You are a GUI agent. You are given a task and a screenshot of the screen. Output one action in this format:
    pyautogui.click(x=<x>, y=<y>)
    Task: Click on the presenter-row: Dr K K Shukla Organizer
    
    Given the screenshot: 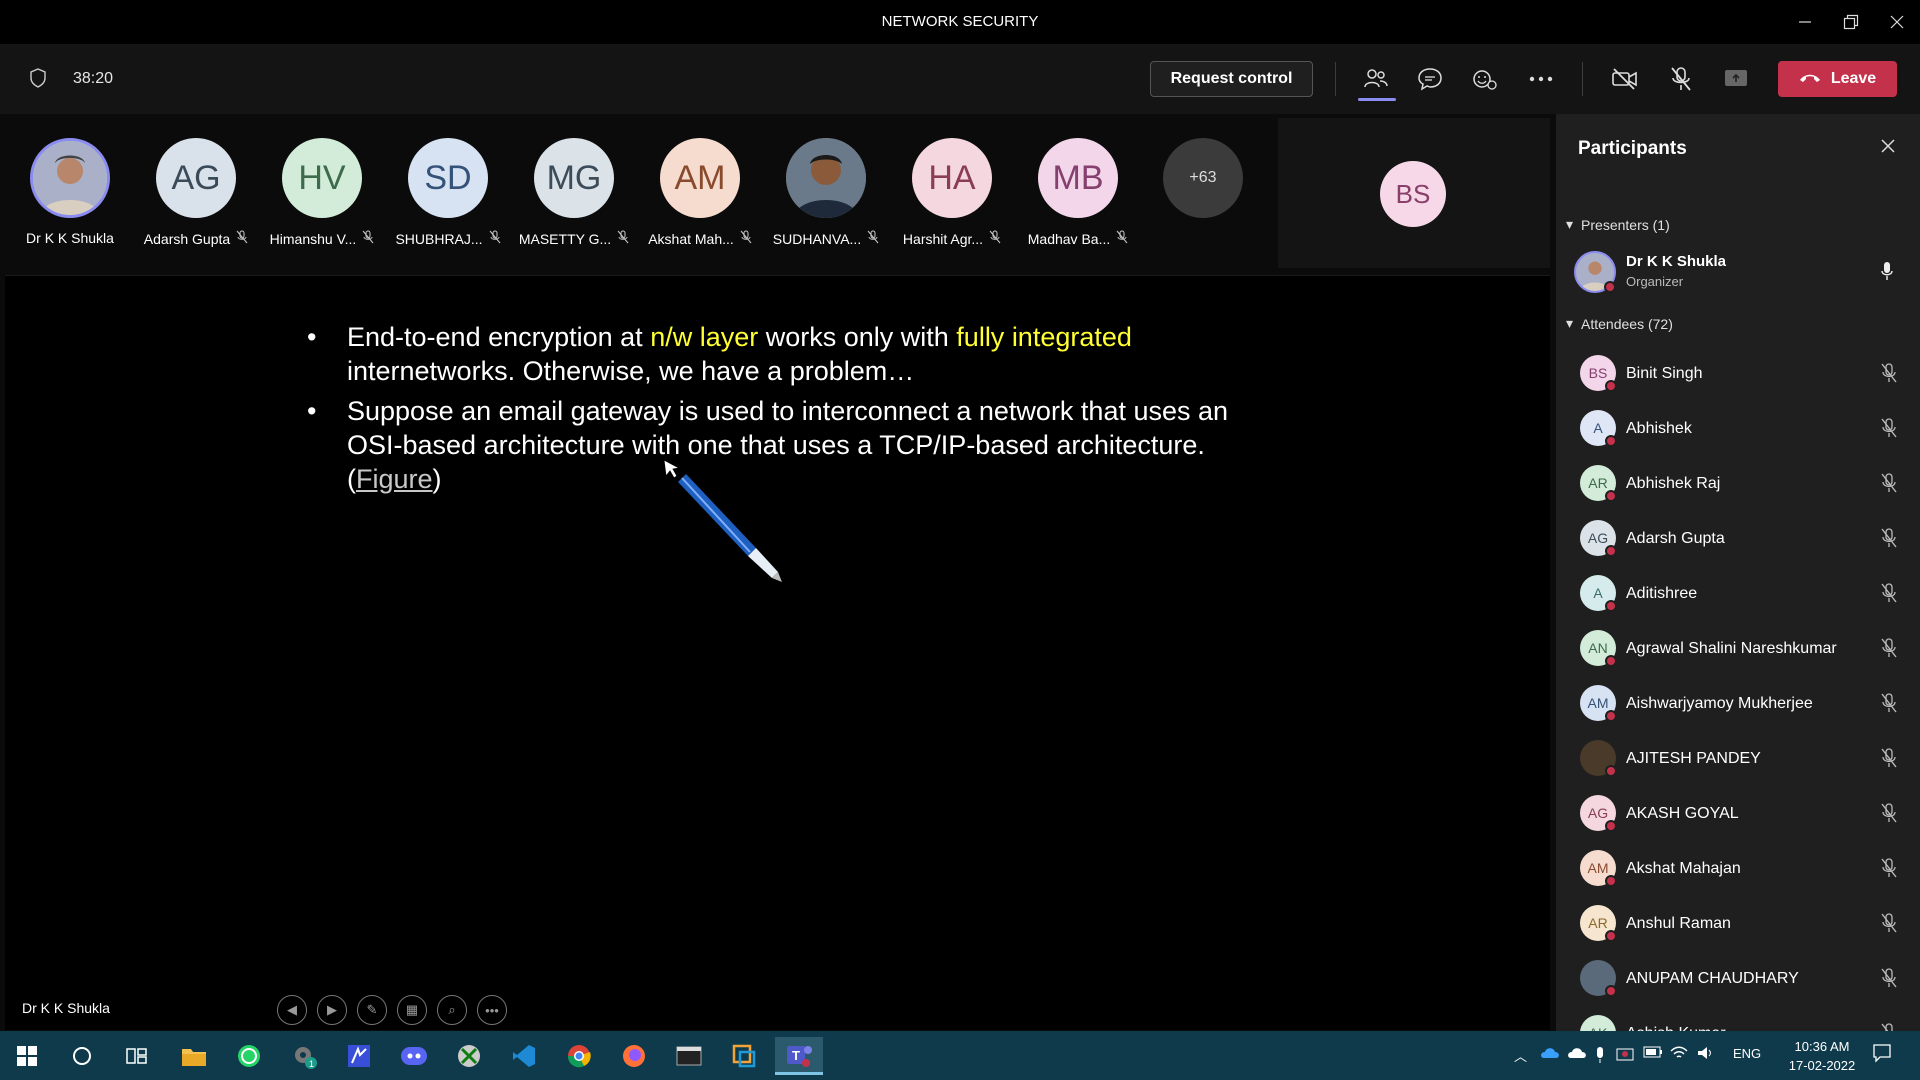 What is the action you would take?
    pyautogui.click(x=1739, y=273)
    